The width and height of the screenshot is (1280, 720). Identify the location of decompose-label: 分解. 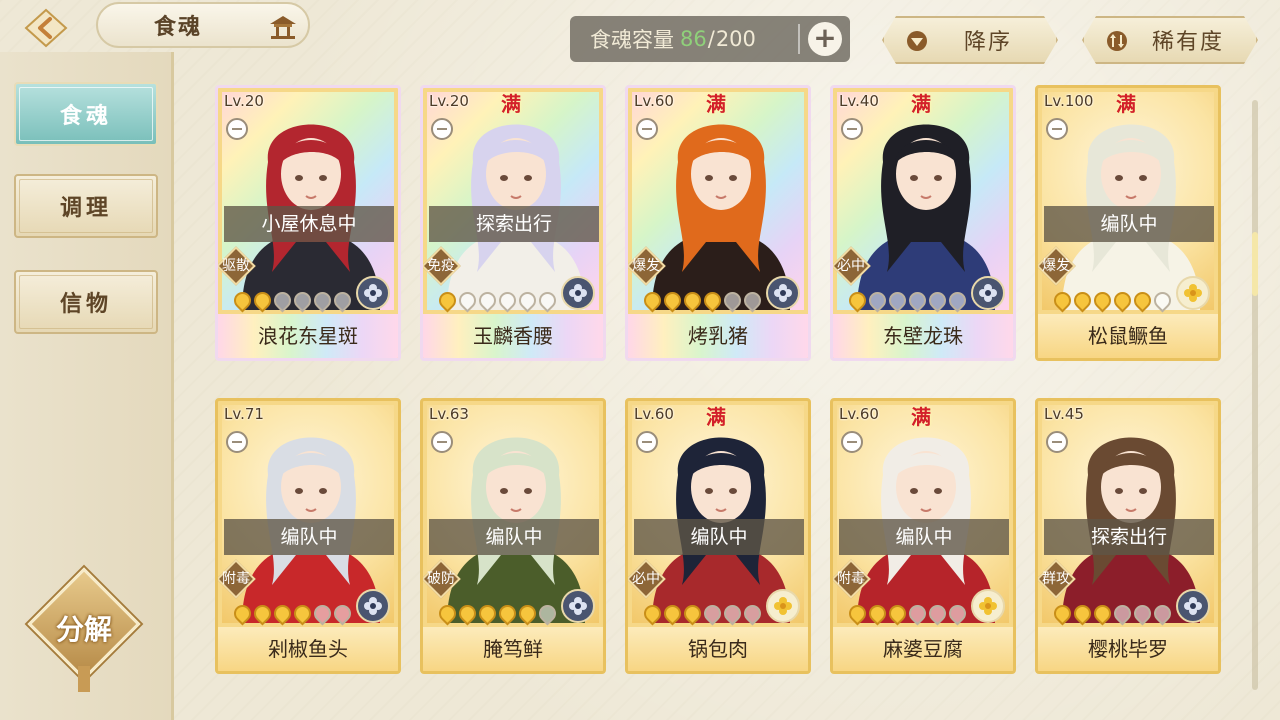
(83, 629).